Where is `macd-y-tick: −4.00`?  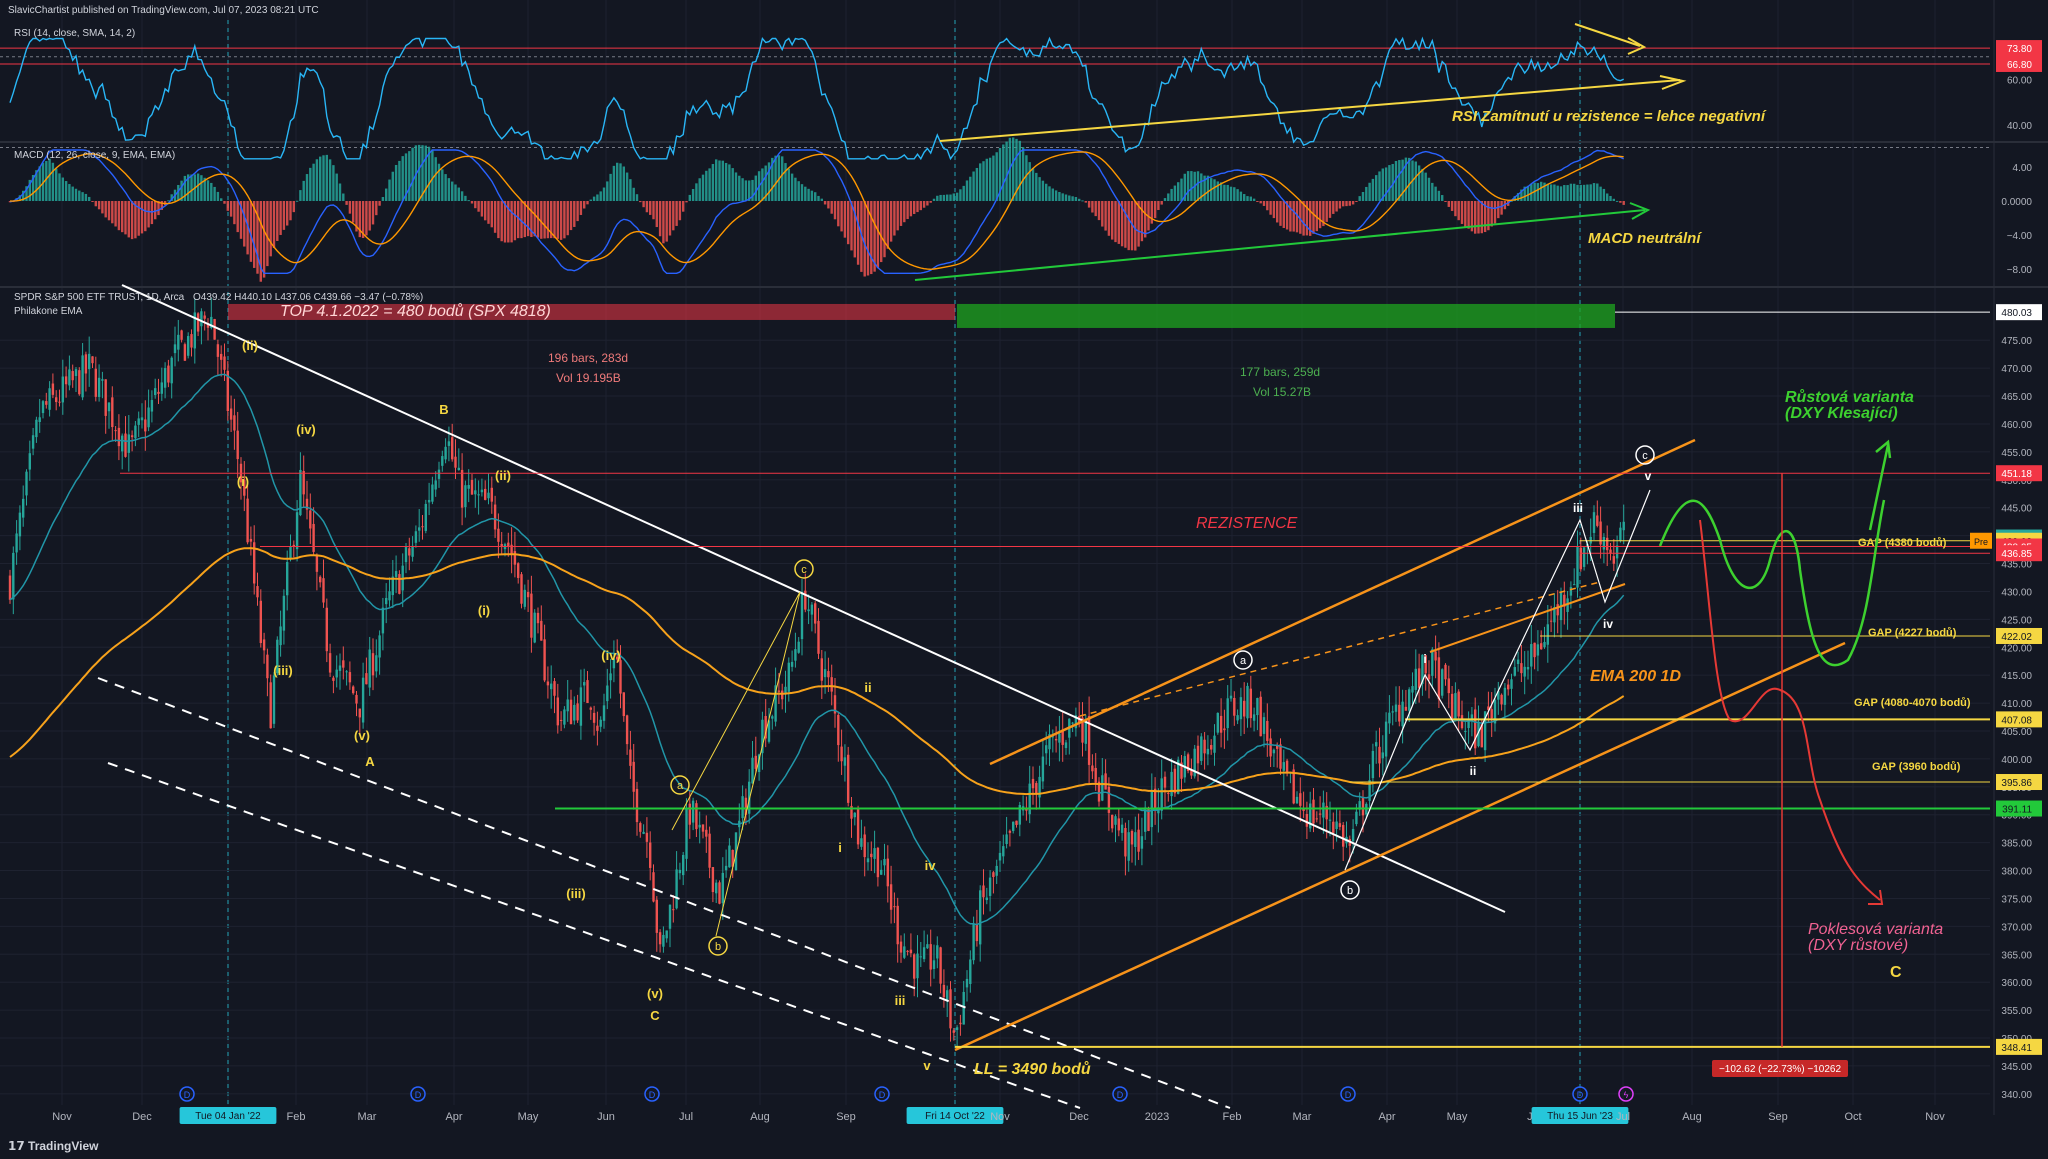
macd-y-tick: −4.00 is located at coordinates (2020, 236).